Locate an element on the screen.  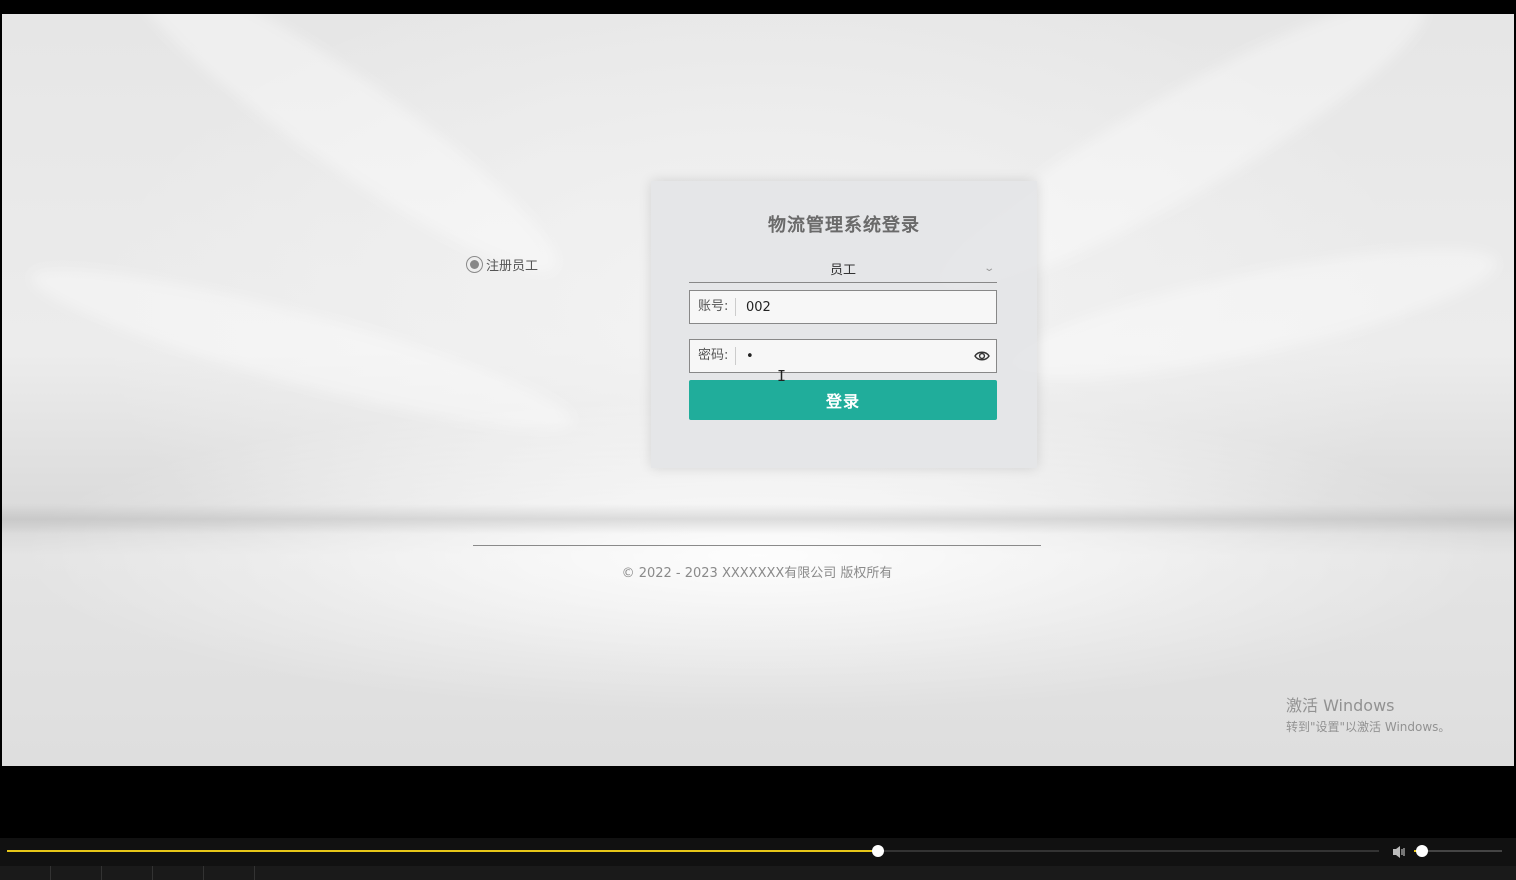
account-label: 账号: is located at coordinates (713, 307).